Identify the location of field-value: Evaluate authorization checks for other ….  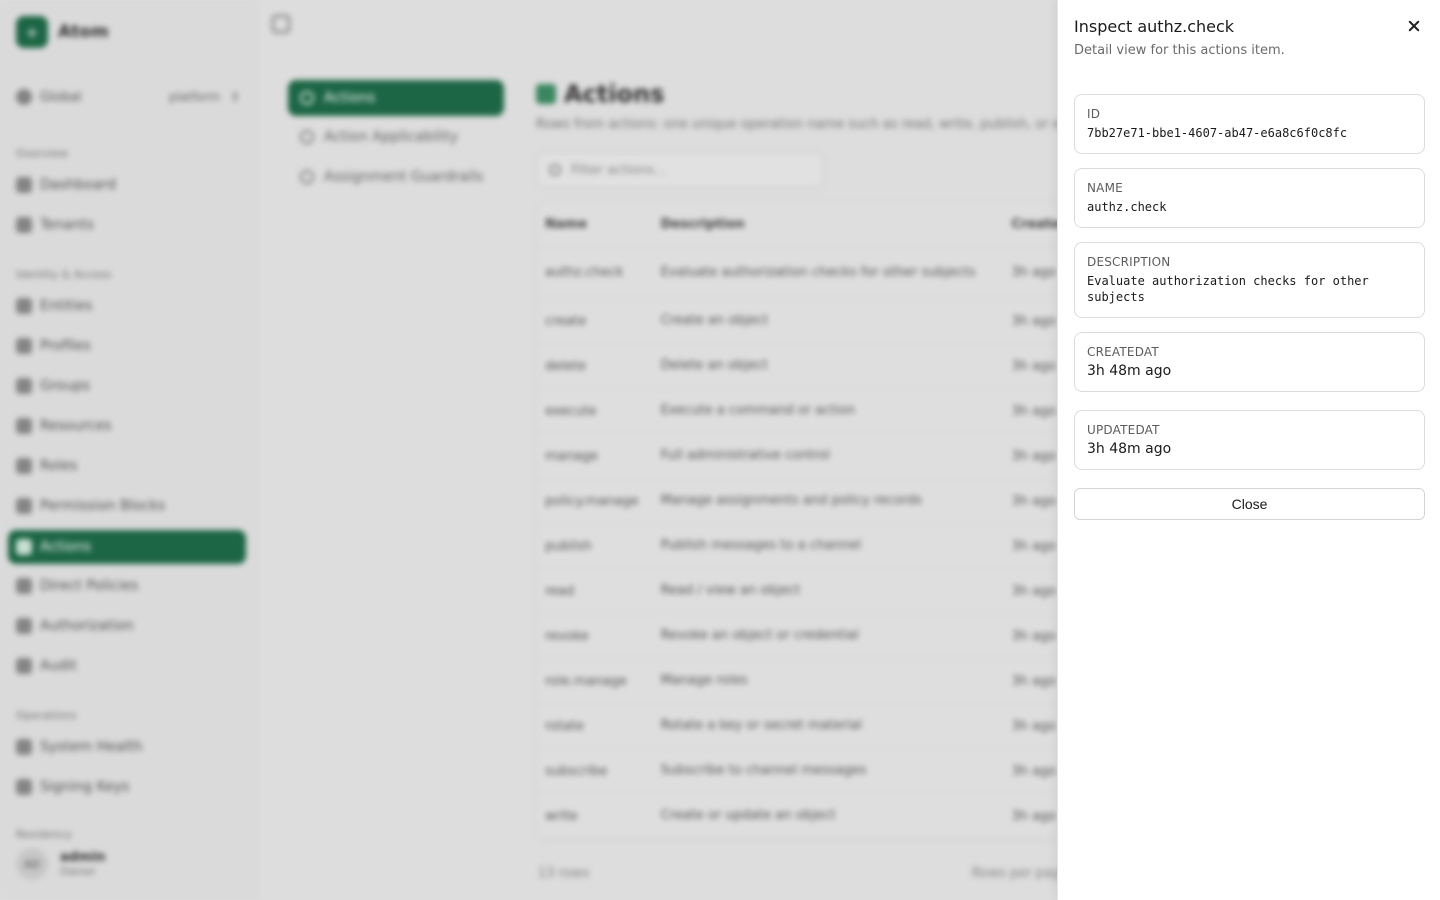
(1228, 289).